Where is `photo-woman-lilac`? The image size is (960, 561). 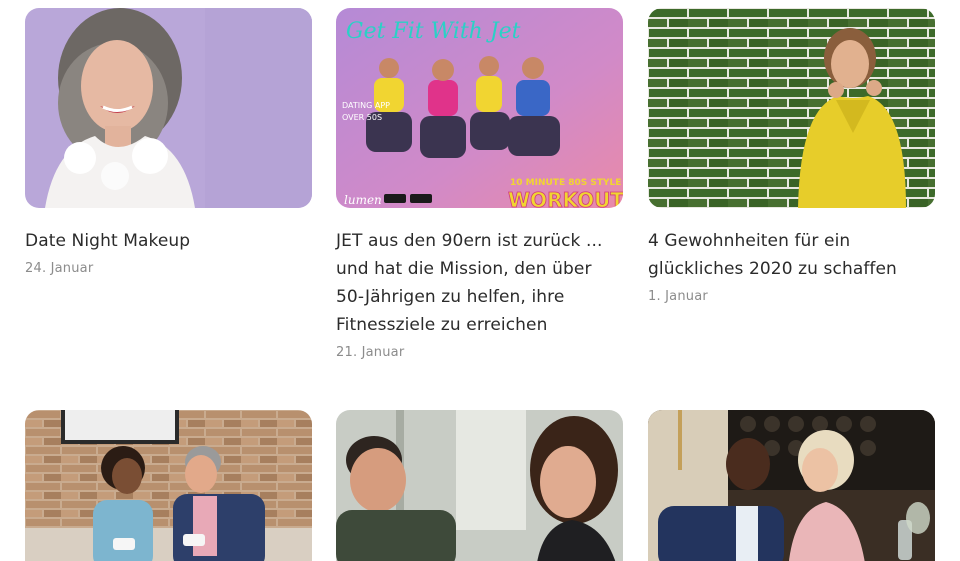 photo-woman-lilac is located at coordinates (168, 108).